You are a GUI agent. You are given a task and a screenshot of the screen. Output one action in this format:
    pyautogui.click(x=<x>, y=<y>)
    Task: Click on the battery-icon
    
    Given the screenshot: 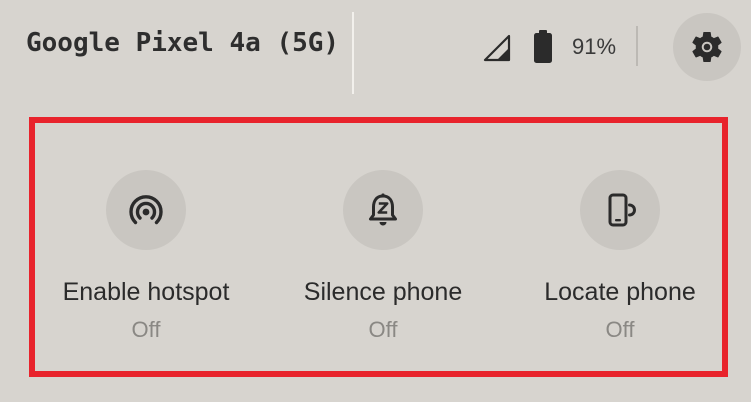 What is the action you would take?
    pyautogui.click(x=543, y=46)
    